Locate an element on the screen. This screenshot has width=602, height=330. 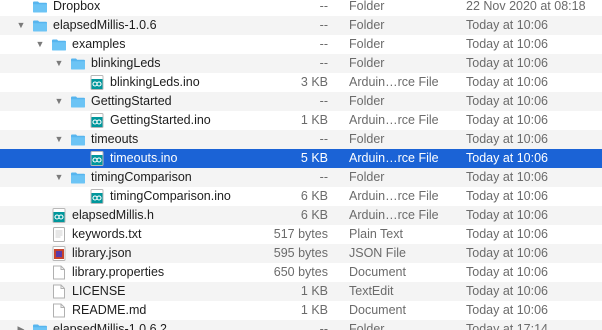
text-file-icon is located at coordinates (59, 234).